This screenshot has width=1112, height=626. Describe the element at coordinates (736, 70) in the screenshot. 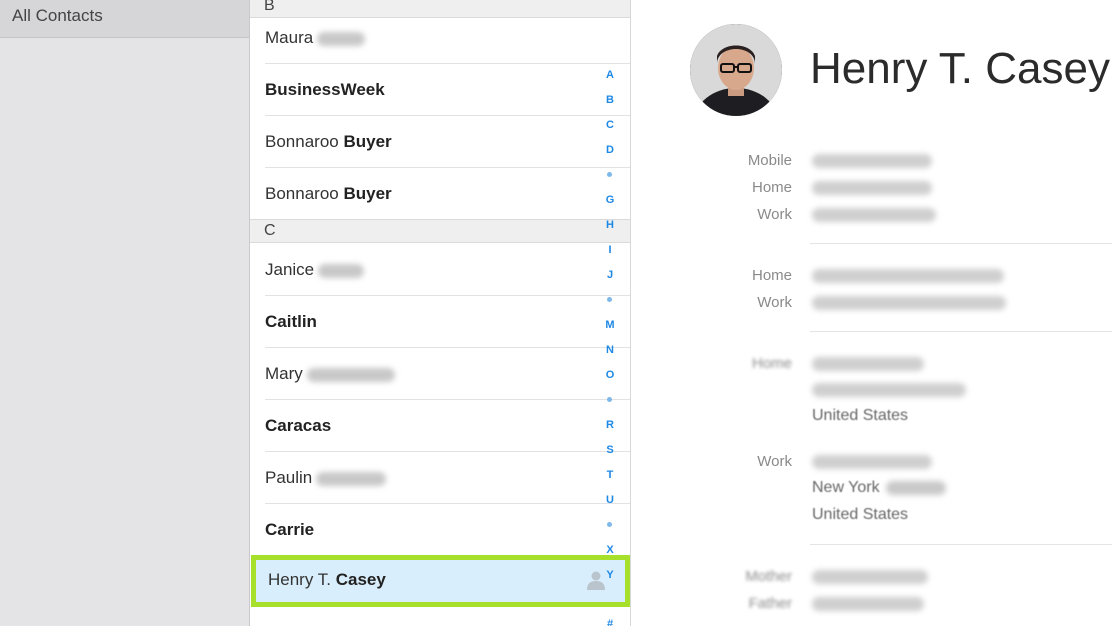

I see `avatar` at that location.